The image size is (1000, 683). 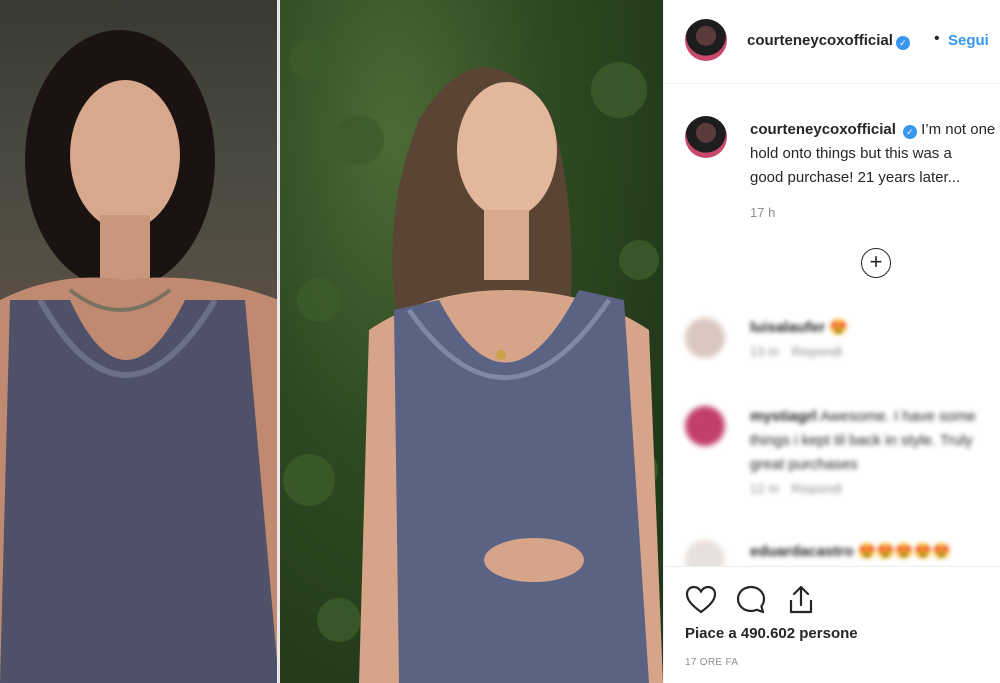 What do you see at coordinates (968, 40) in the screenshot?
I see `follow-button: Segui` at bounding box center [968, 40].